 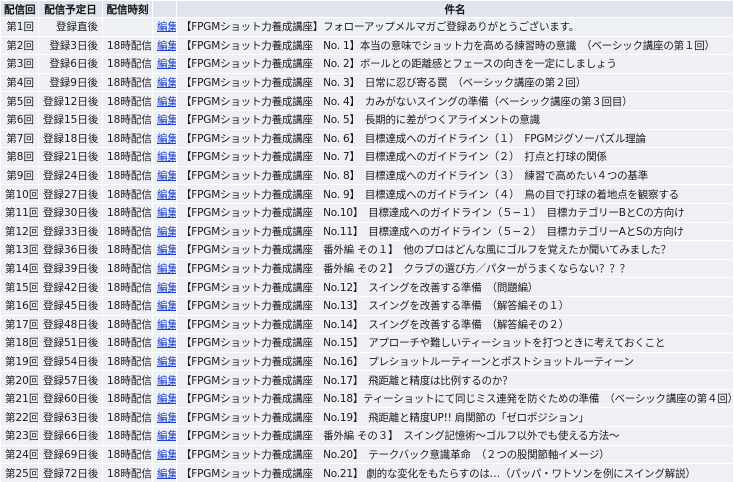 What do you see at coordinates (19, 417) in the screenshot?
I see `delivery-number-cell: 第22回` at bounding box center [19, 417].